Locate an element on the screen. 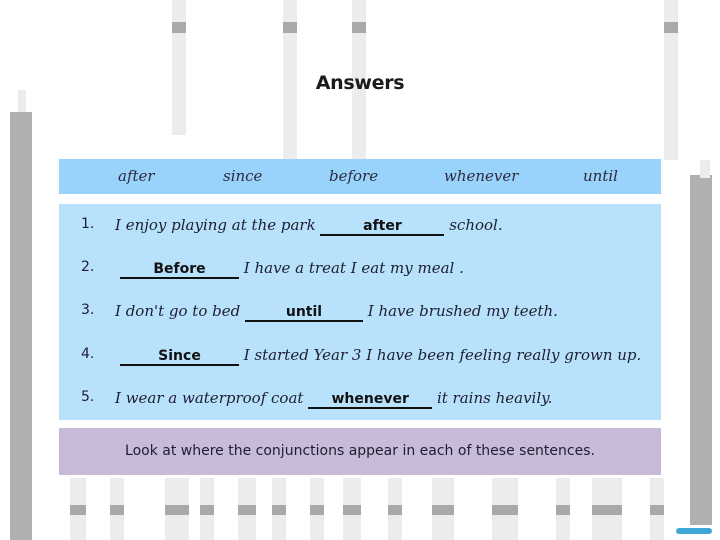 This screenshot has width=720, height=540. sentence-number: 1. is located at coordinates (88, 224).